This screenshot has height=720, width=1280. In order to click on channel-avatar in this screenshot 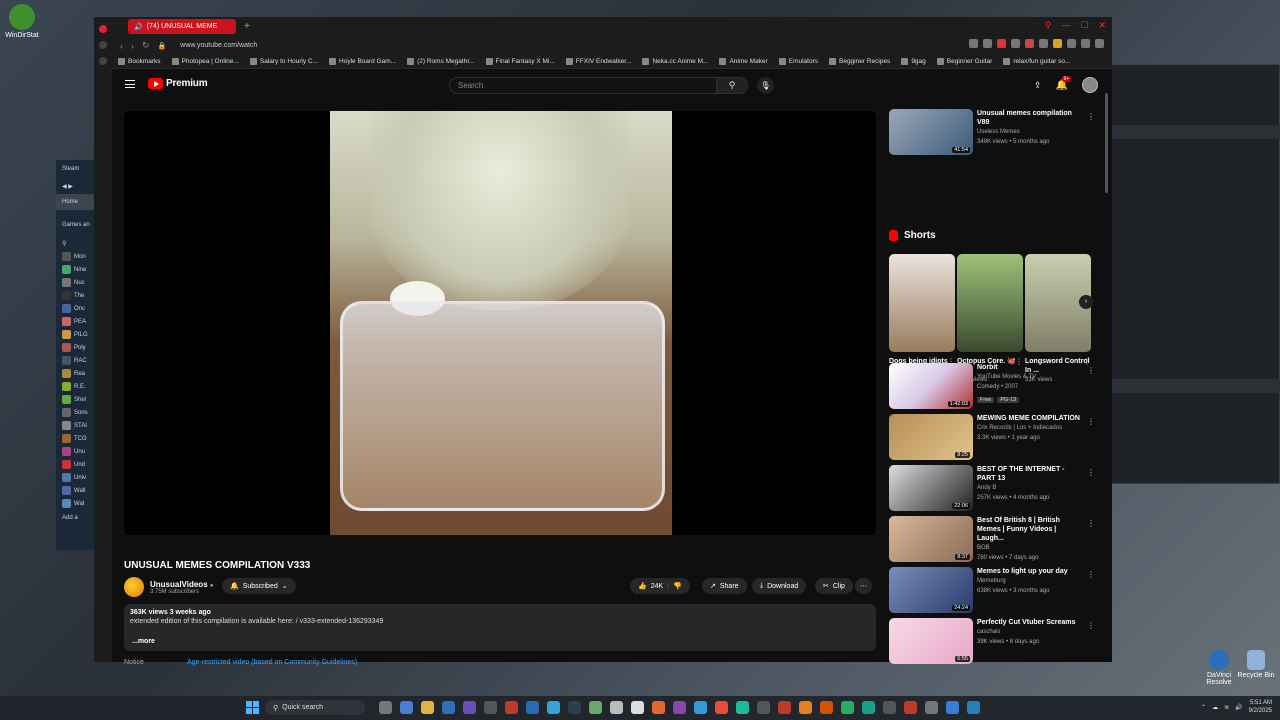, I will do `click(134, 587)`.